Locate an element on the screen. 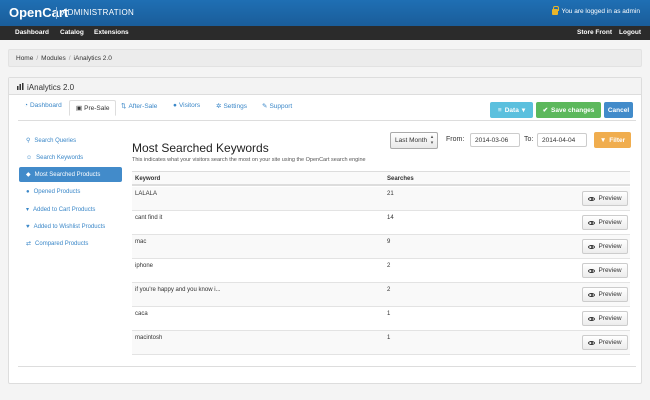 Image resolution: width=650 pixels, height=400 pixels. keyword-cell: macintosh is located at coordinates (149, 338).